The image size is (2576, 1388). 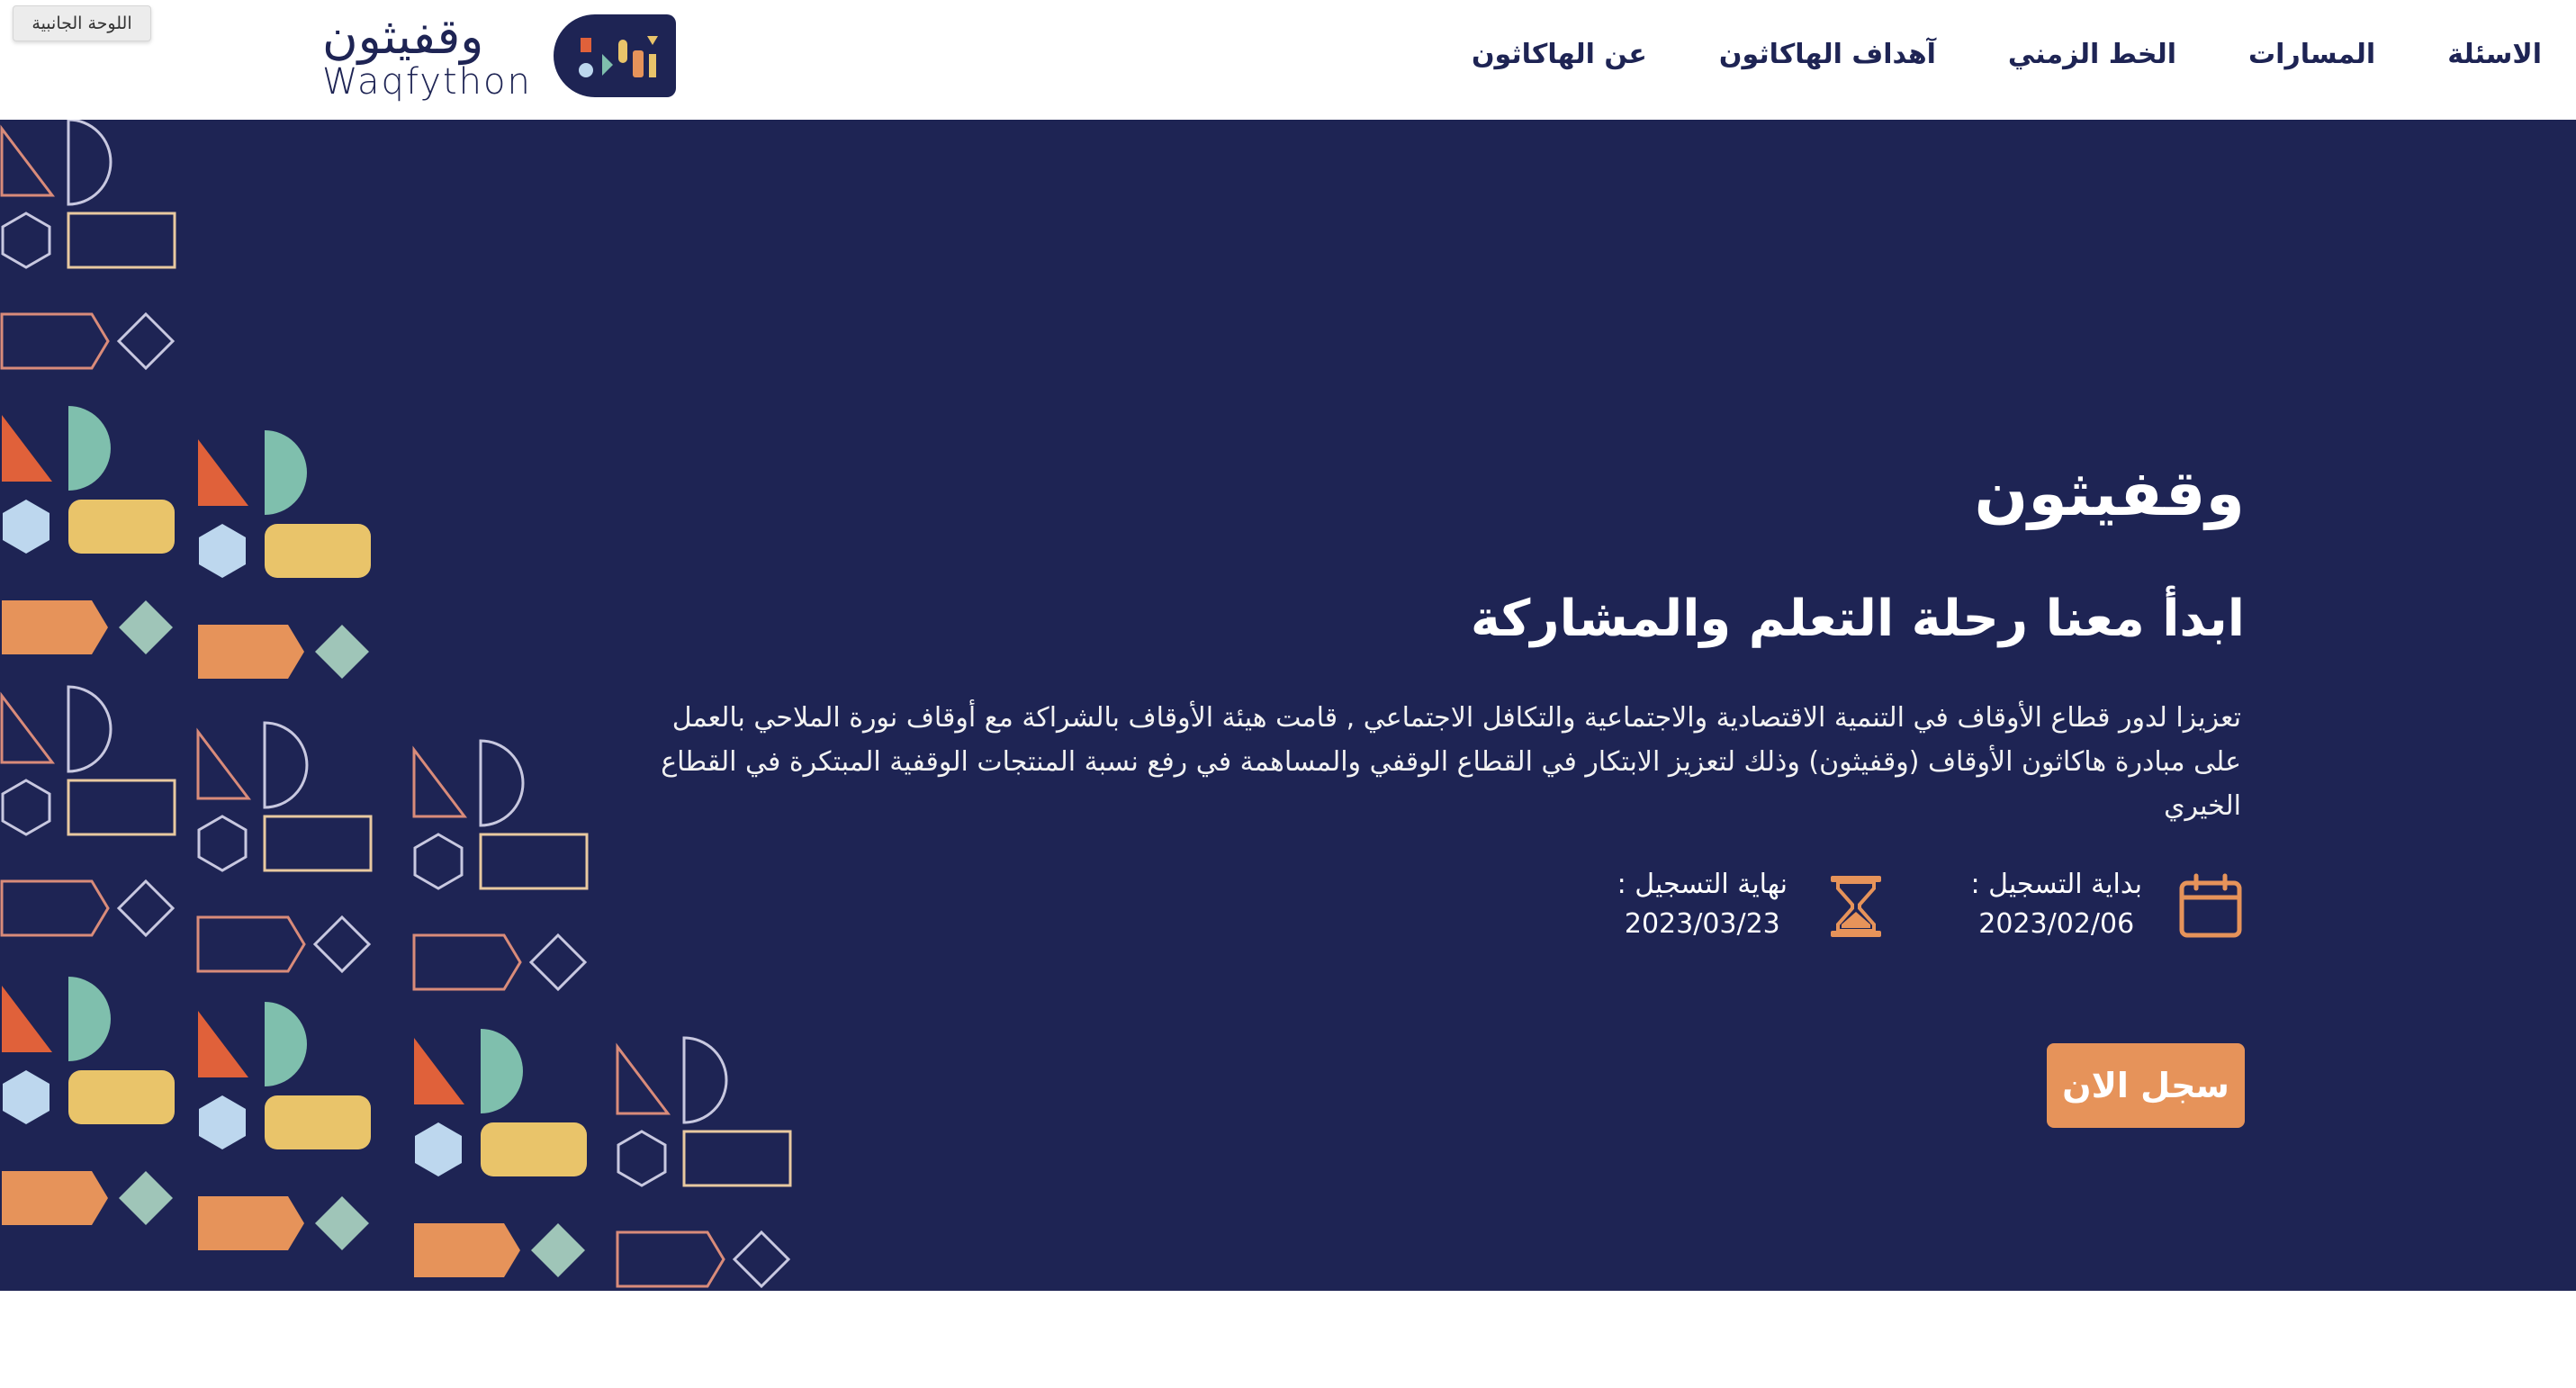 What do you see at coordinates (2056, 885) in the screenshot?
I see `registration-start-label: بداية التسجيل :` at bounding box center [2056, 885].